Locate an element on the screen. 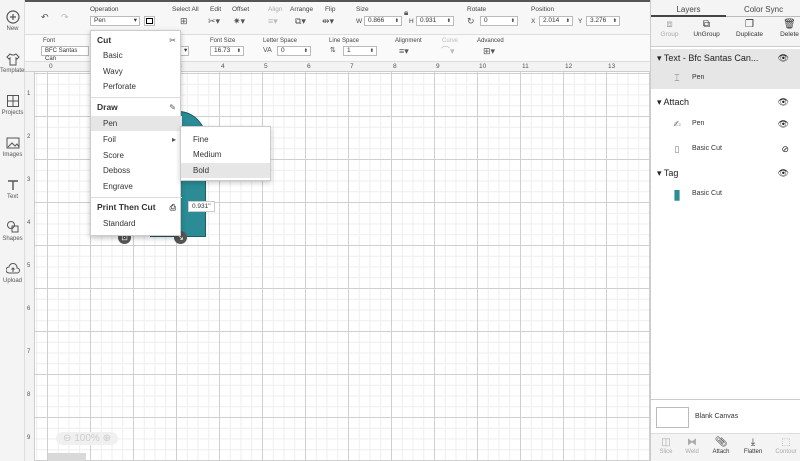  weld-icon: ⧓ is located at coordinates (692, 442).